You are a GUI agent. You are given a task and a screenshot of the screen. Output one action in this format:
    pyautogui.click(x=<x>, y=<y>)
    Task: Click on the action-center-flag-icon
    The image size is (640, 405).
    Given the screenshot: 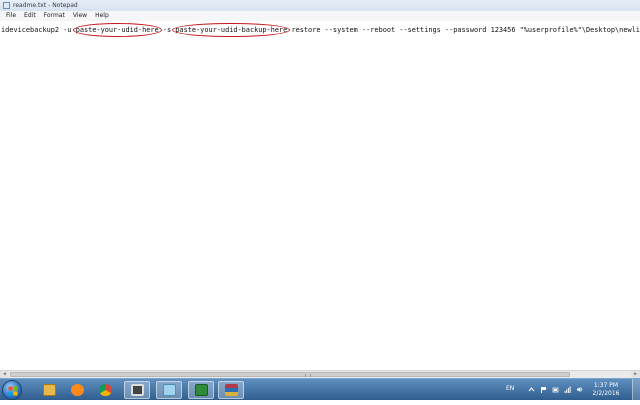 What is the action you would take?
    pyautogui.click(x=543, y=389)
    